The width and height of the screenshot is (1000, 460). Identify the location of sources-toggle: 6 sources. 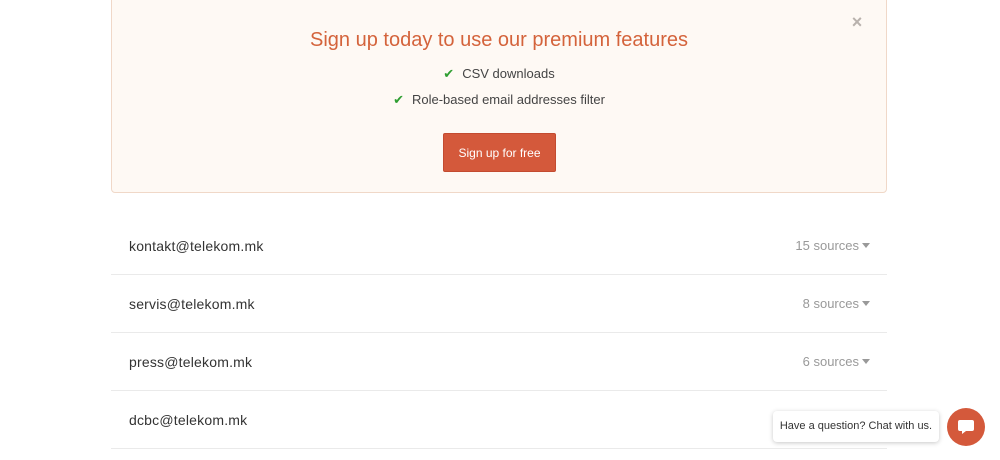
(836, 361).